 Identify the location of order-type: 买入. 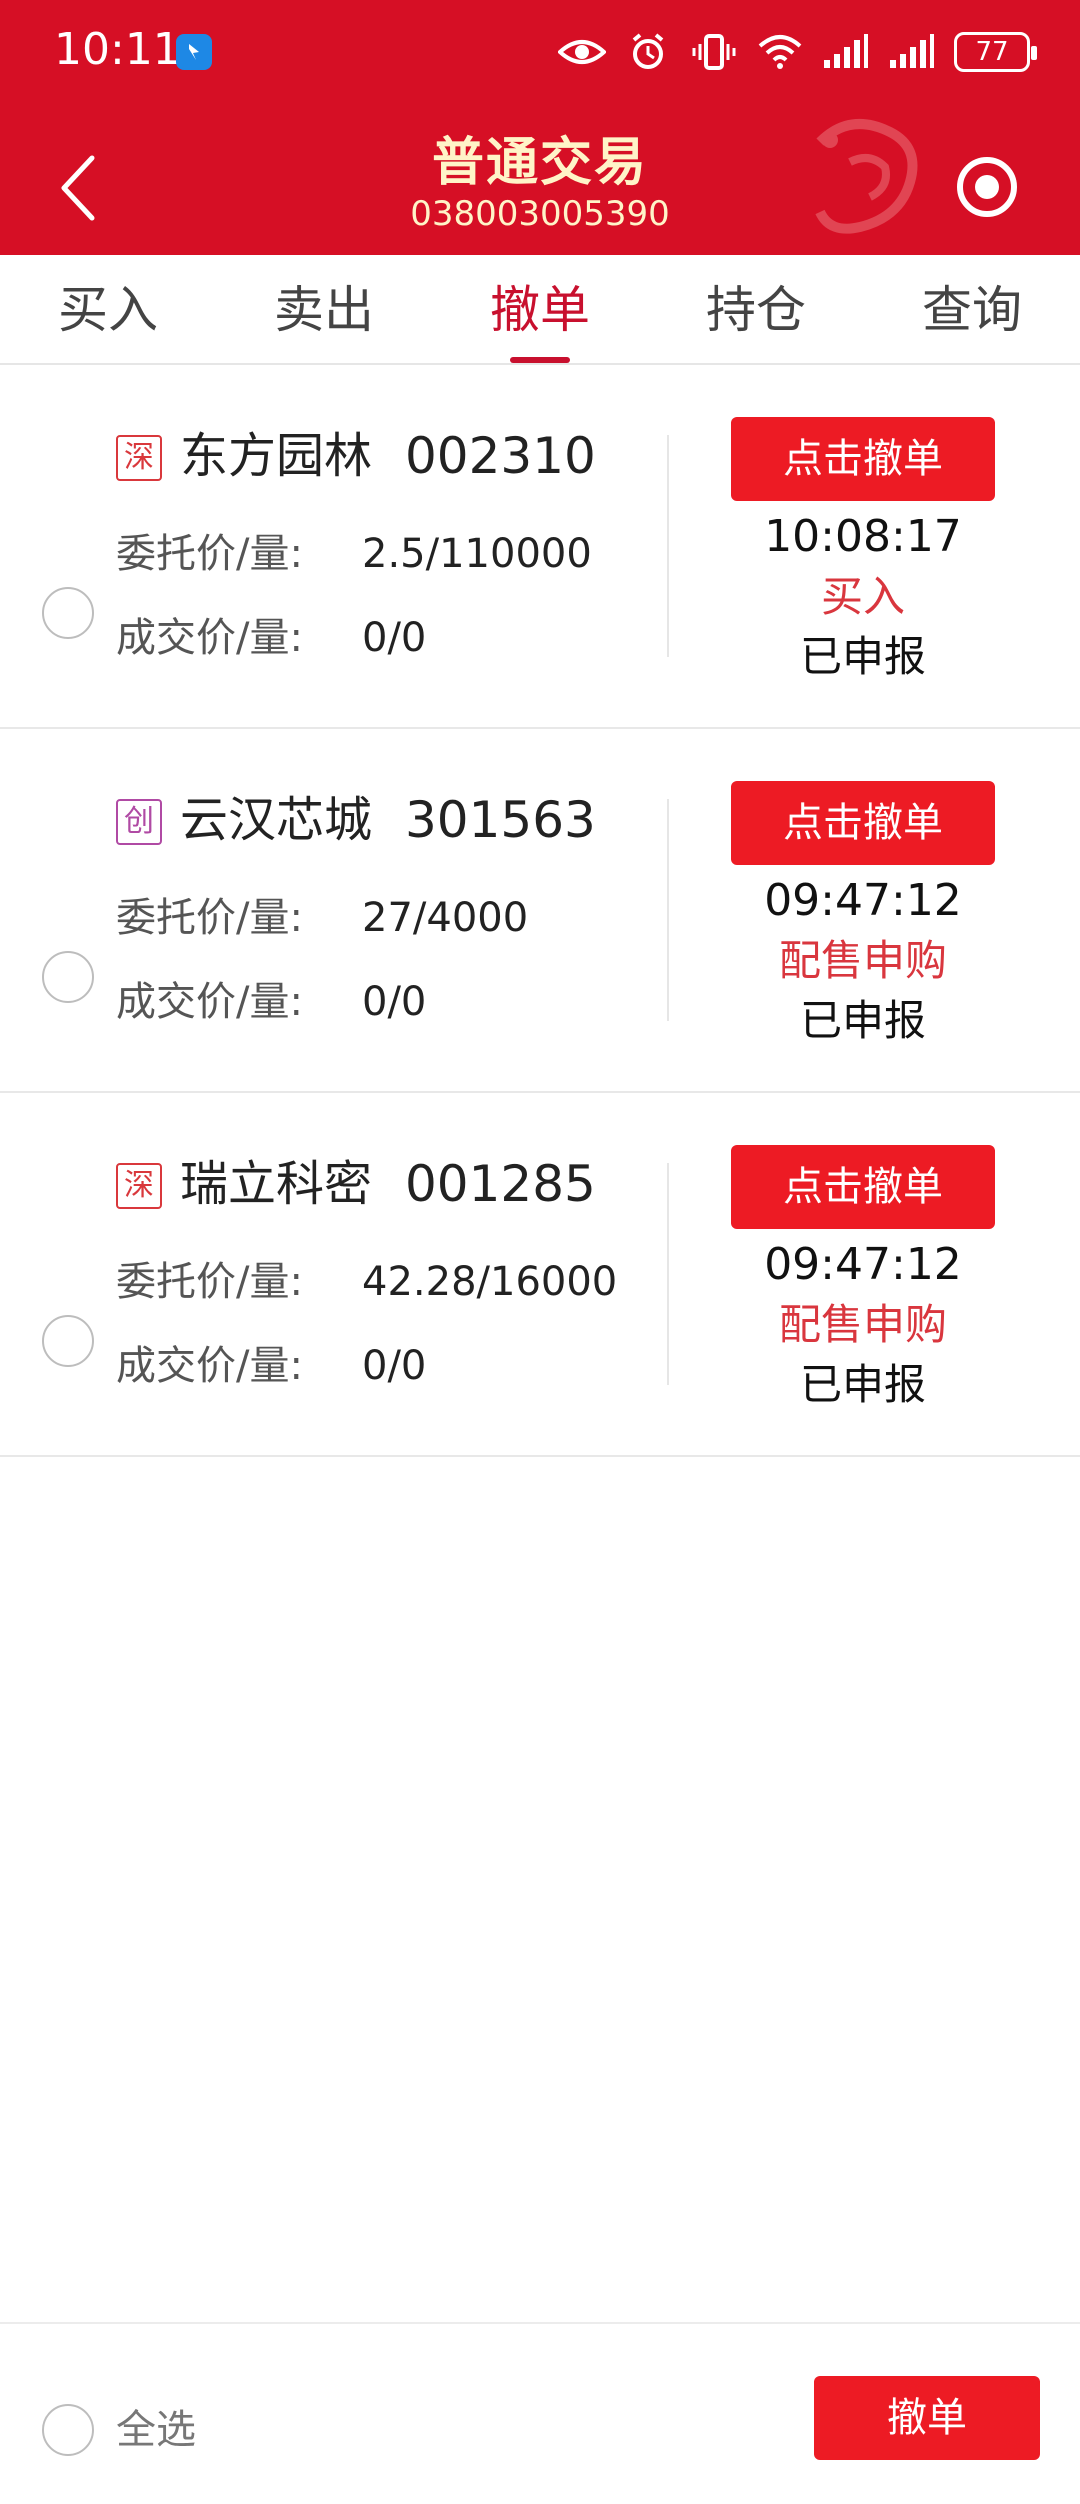
(862, 596).